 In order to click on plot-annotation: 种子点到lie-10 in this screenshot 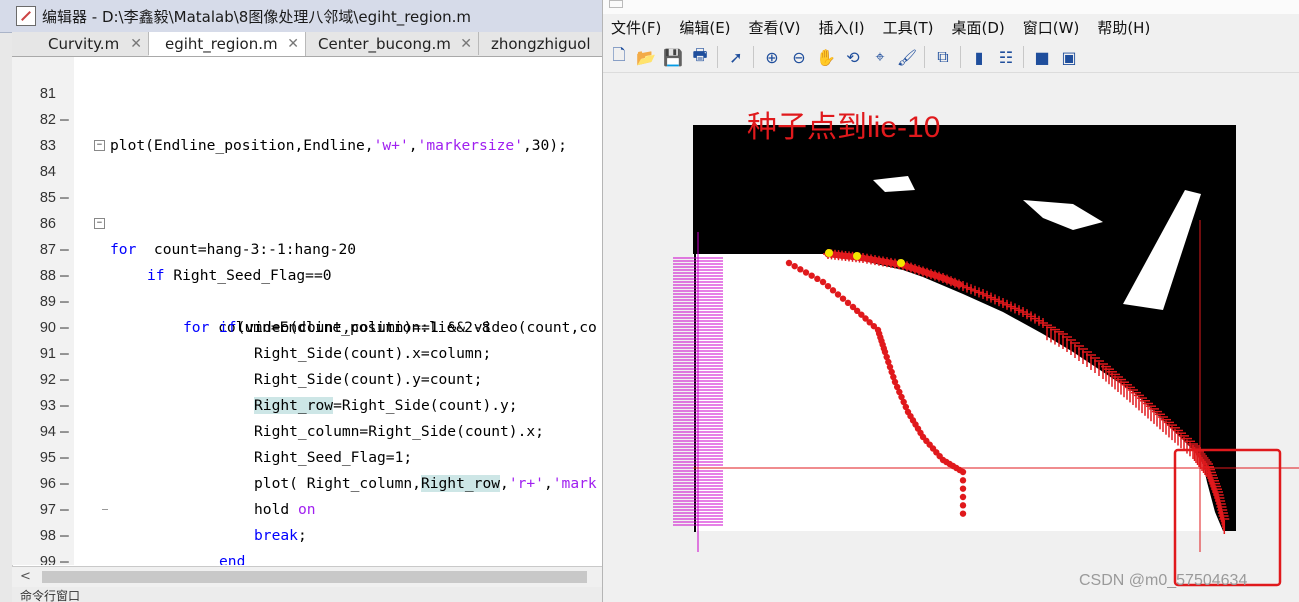, I will do `click(844, 127)`.